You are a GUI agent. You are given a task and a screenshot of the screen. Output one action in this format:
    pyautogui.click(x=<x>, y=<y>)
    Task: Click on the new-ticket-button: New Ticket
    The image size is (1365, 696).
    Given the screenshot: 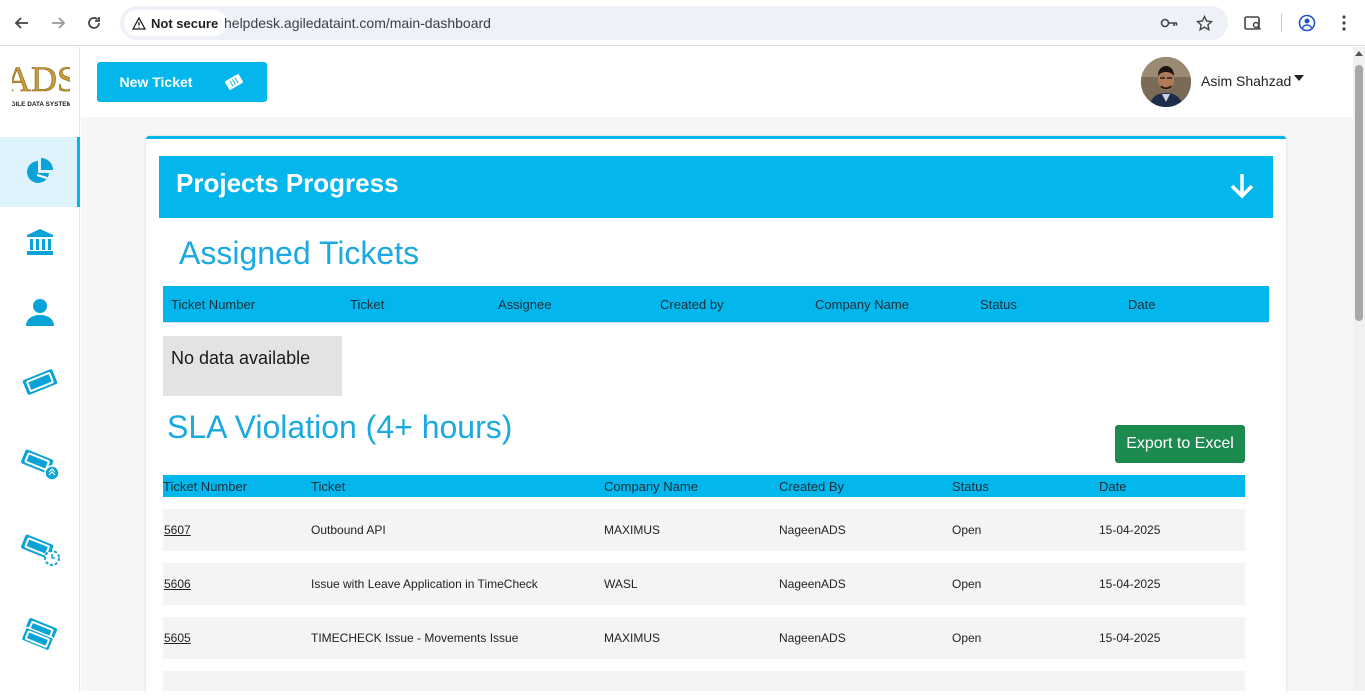 What is the action you would take?
    pyautogui.click(x=182, y=82)
    